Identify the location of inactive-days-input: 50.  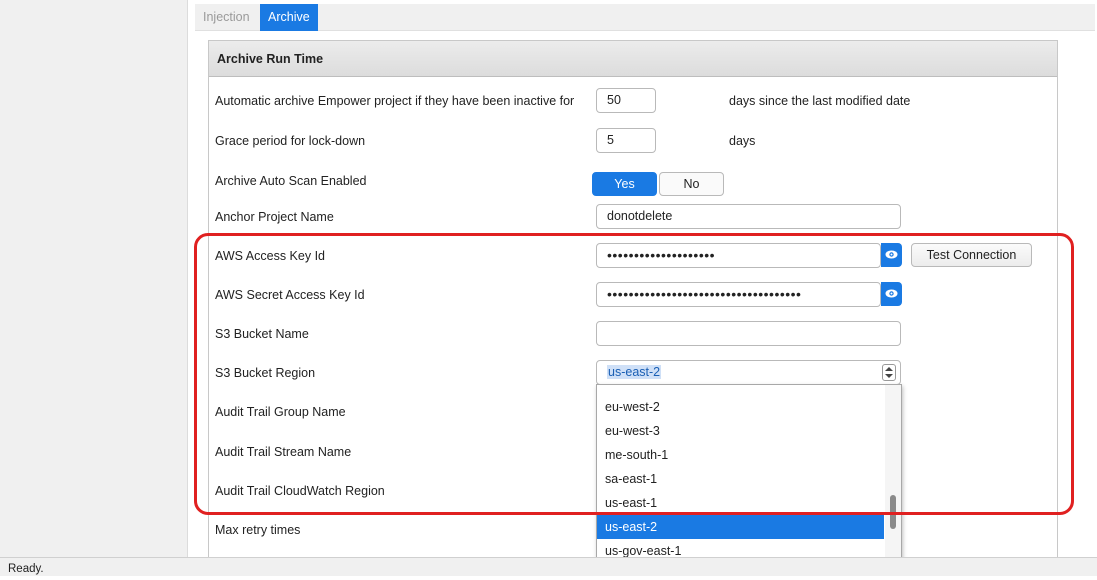
(626, 100).